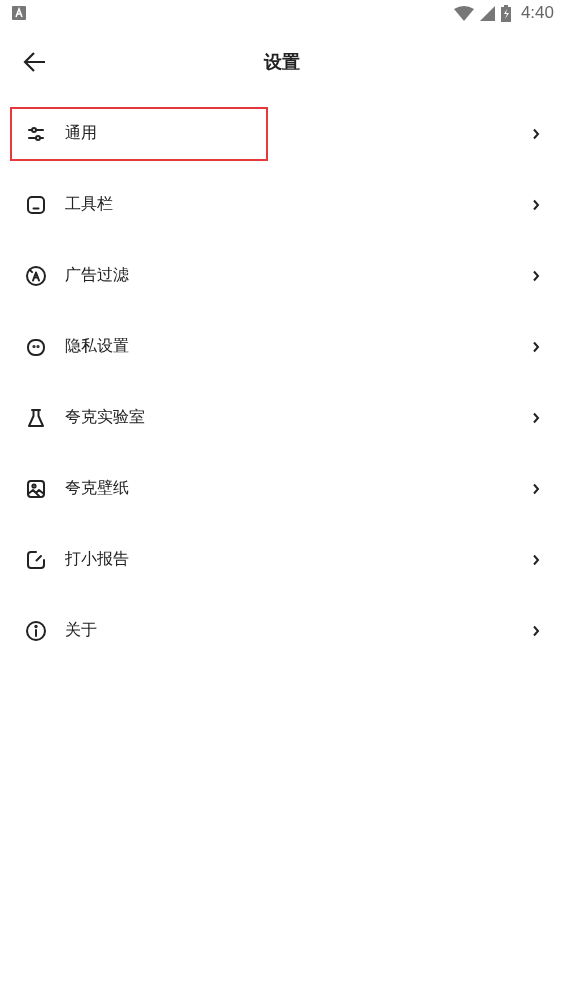 Image resolution: width=564 pixels, height=1003 pixels. Describe the element at coordinates (282, 204) in the screenshot. I see `settings-item: 工具栏` at that location.